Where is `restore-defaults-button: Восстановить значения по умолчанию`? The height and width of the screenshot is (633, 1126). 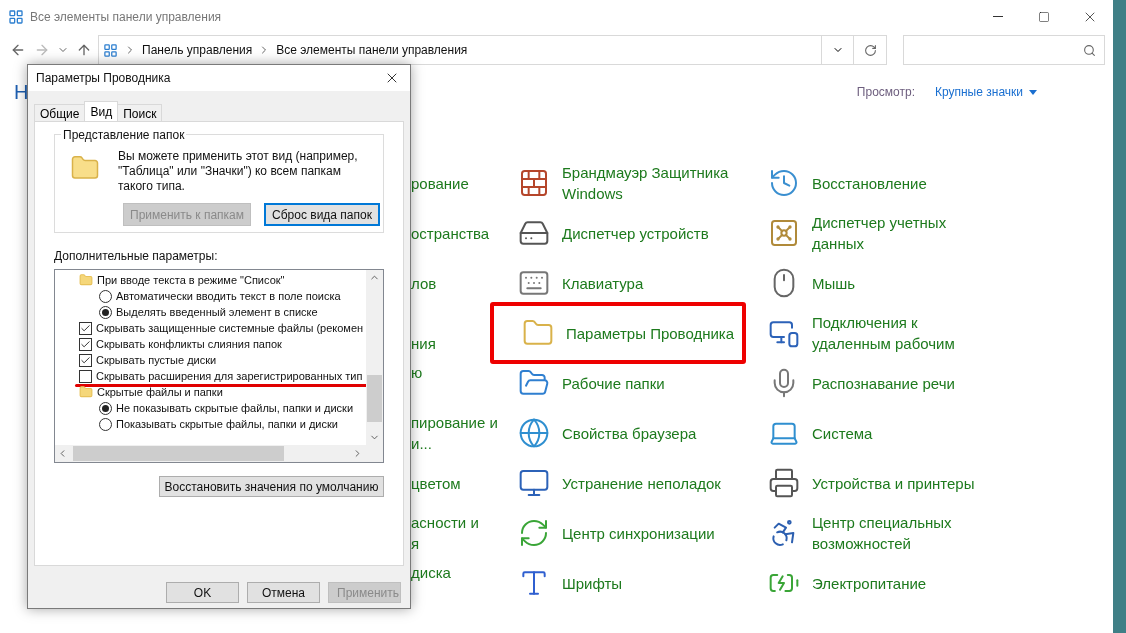 restore-defaults-button: Восстановить значения по умолчанию is located at coordinates (271, 486).